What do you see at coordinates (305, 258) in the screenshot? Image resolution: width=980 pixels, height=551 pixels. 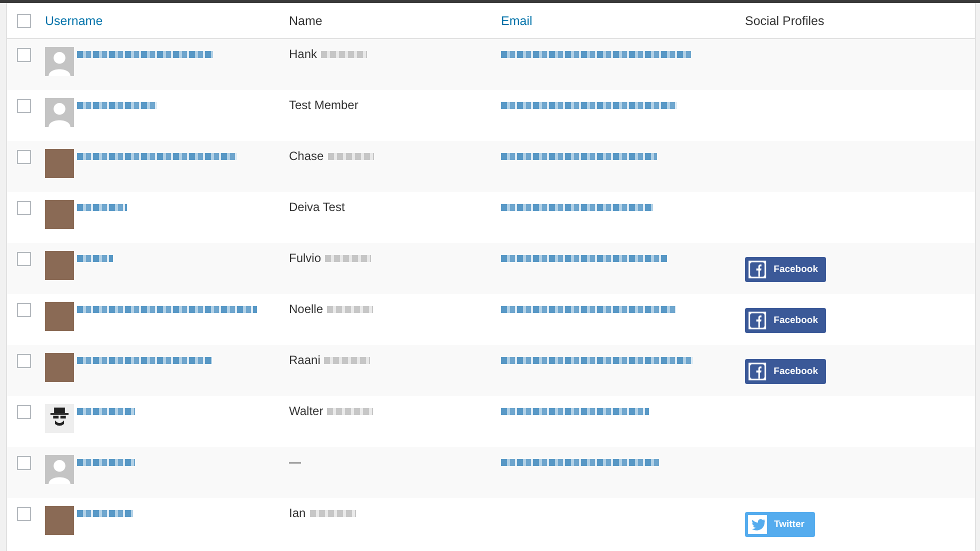 I see `user-name: Fulvio` at bounding box center [305, 258].